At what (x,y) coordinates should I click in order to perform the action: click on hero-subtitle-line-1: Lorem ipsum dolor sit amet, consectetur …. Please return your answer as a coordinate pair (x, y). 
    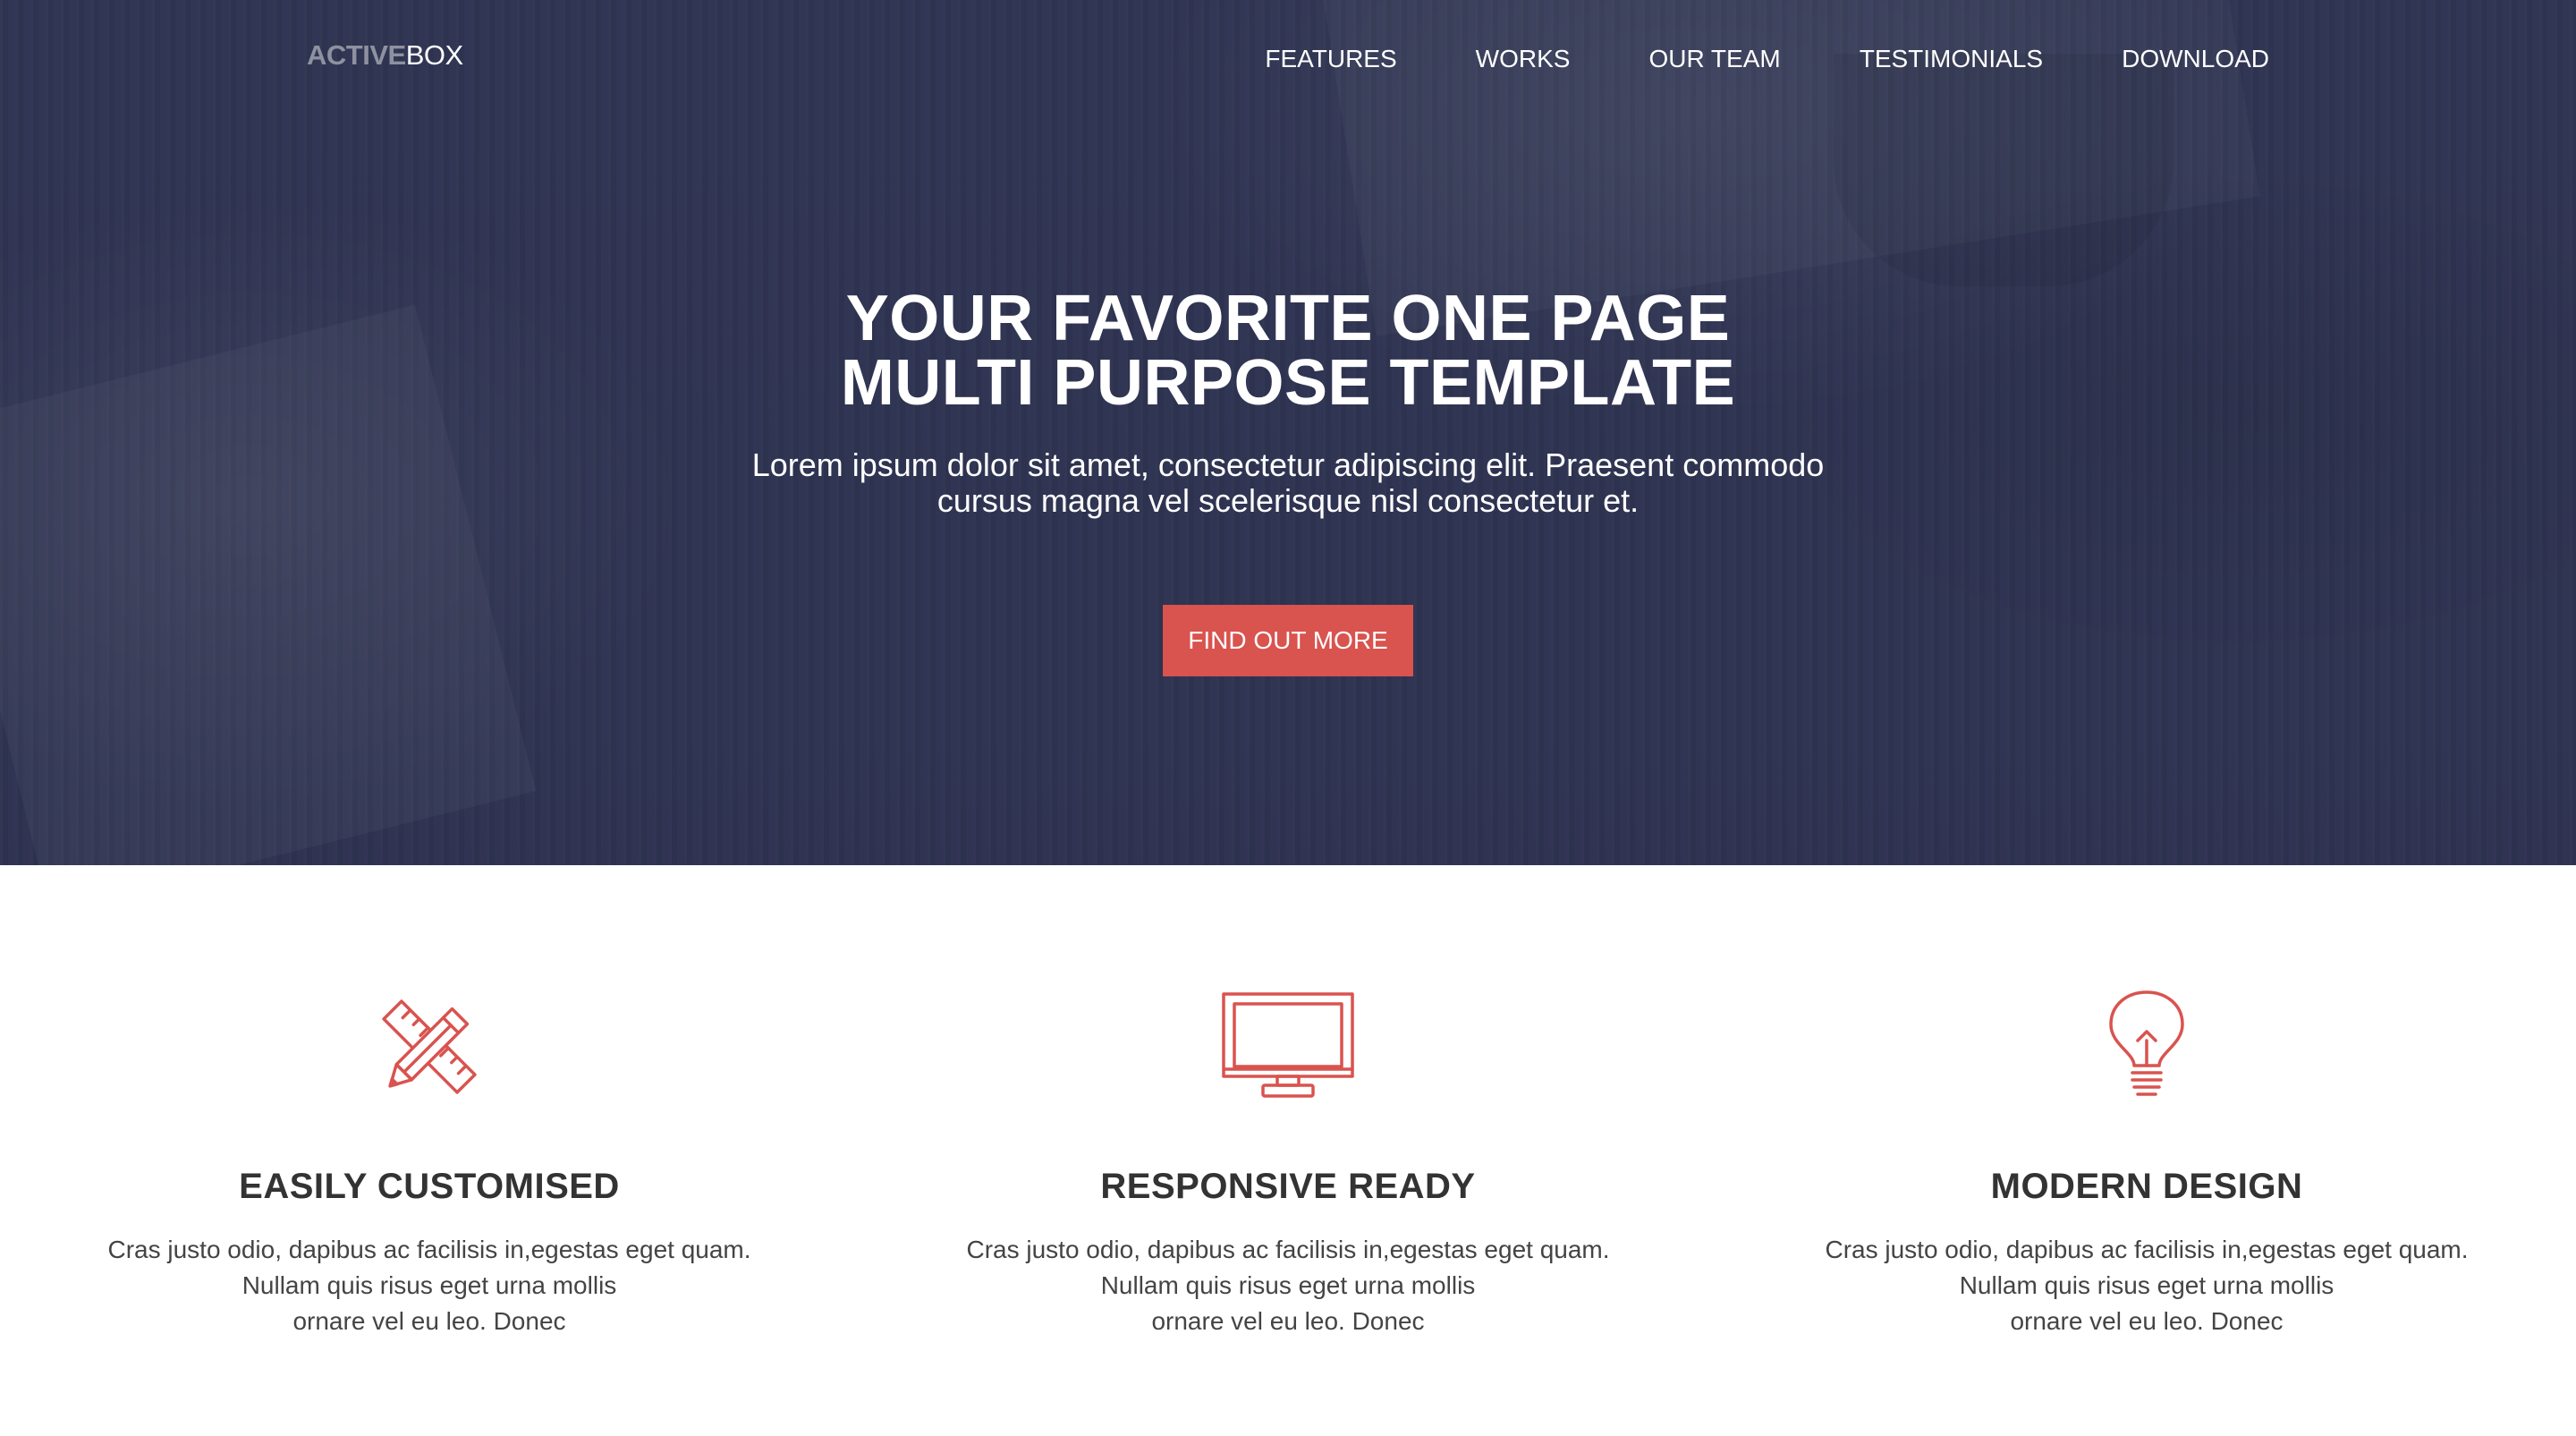
    Looking at the image, I should click on (1288, 465).